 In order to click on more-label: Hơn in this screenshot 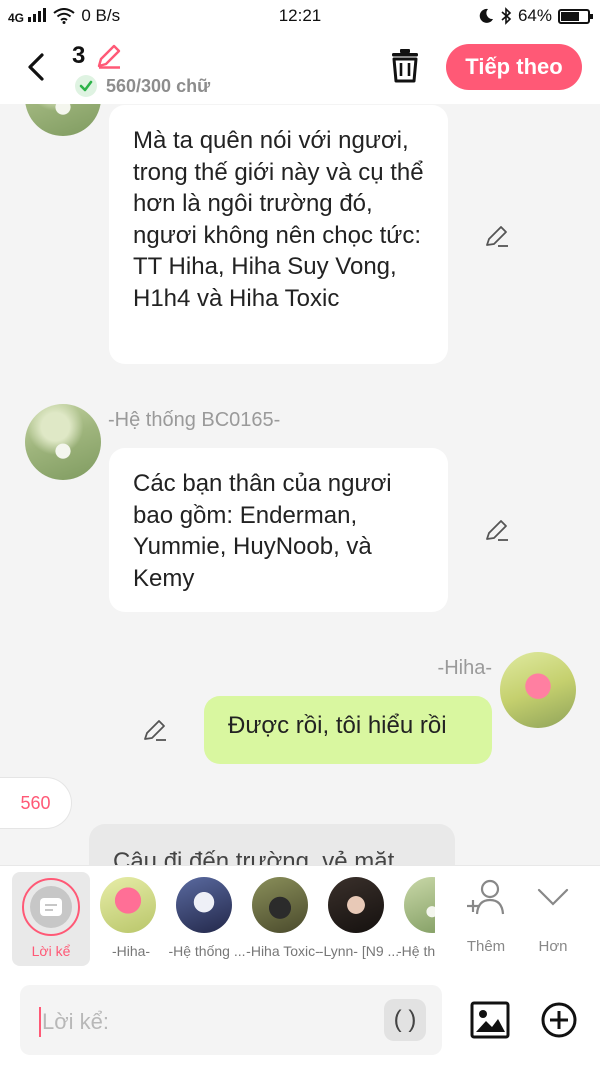, I will do `click(553, 946)`.